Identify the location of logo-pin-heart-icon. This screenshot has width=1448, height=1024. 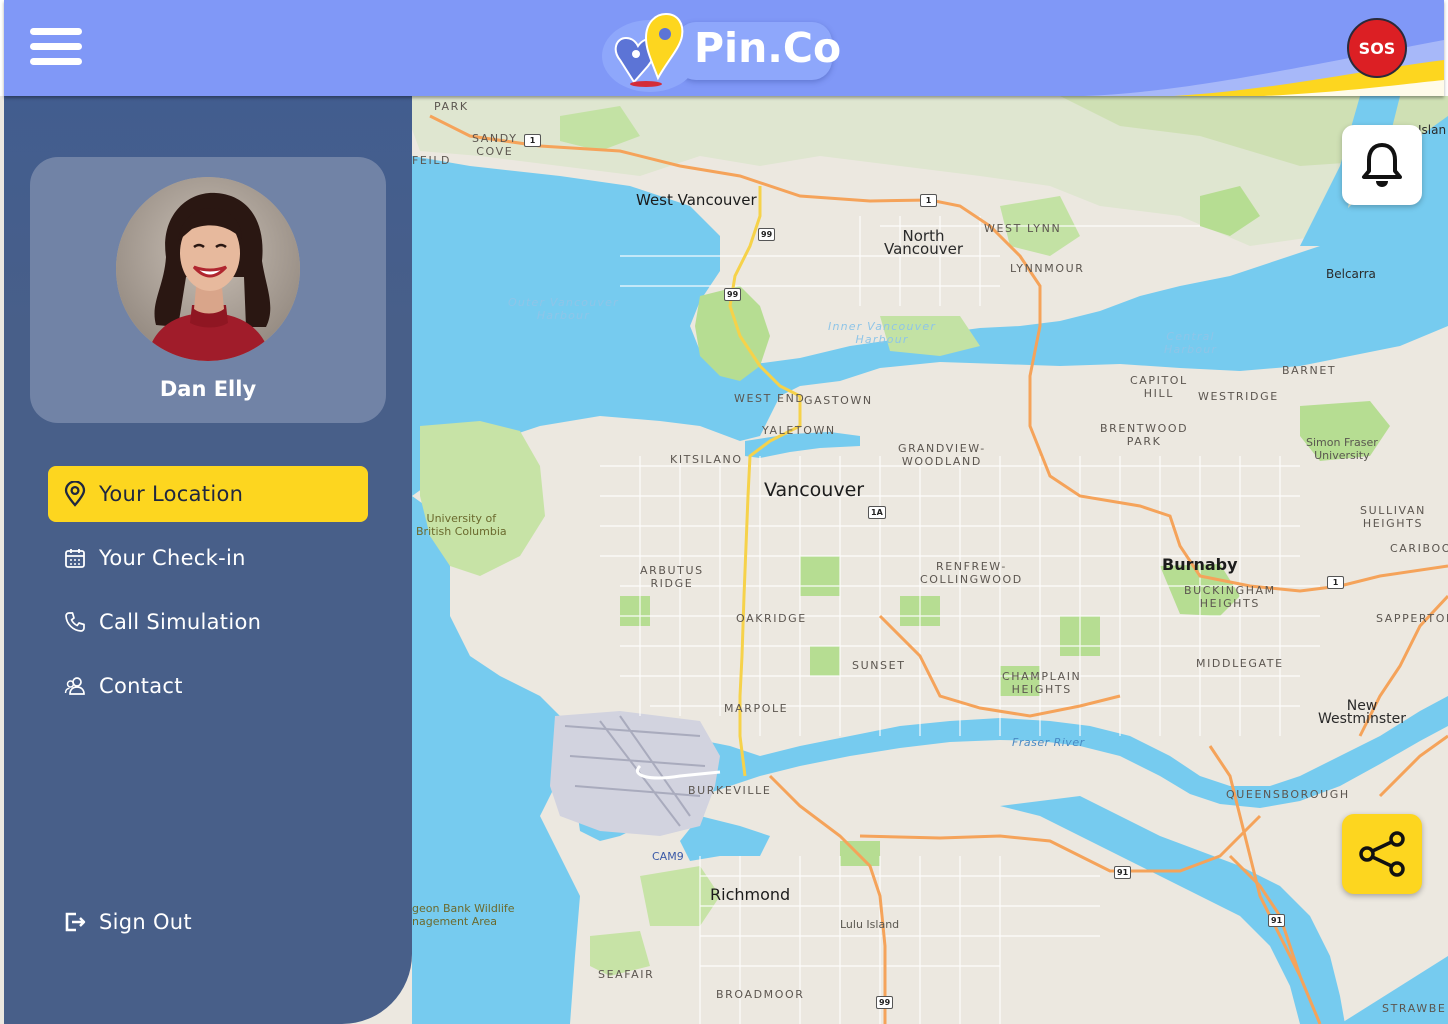
(650, 52).